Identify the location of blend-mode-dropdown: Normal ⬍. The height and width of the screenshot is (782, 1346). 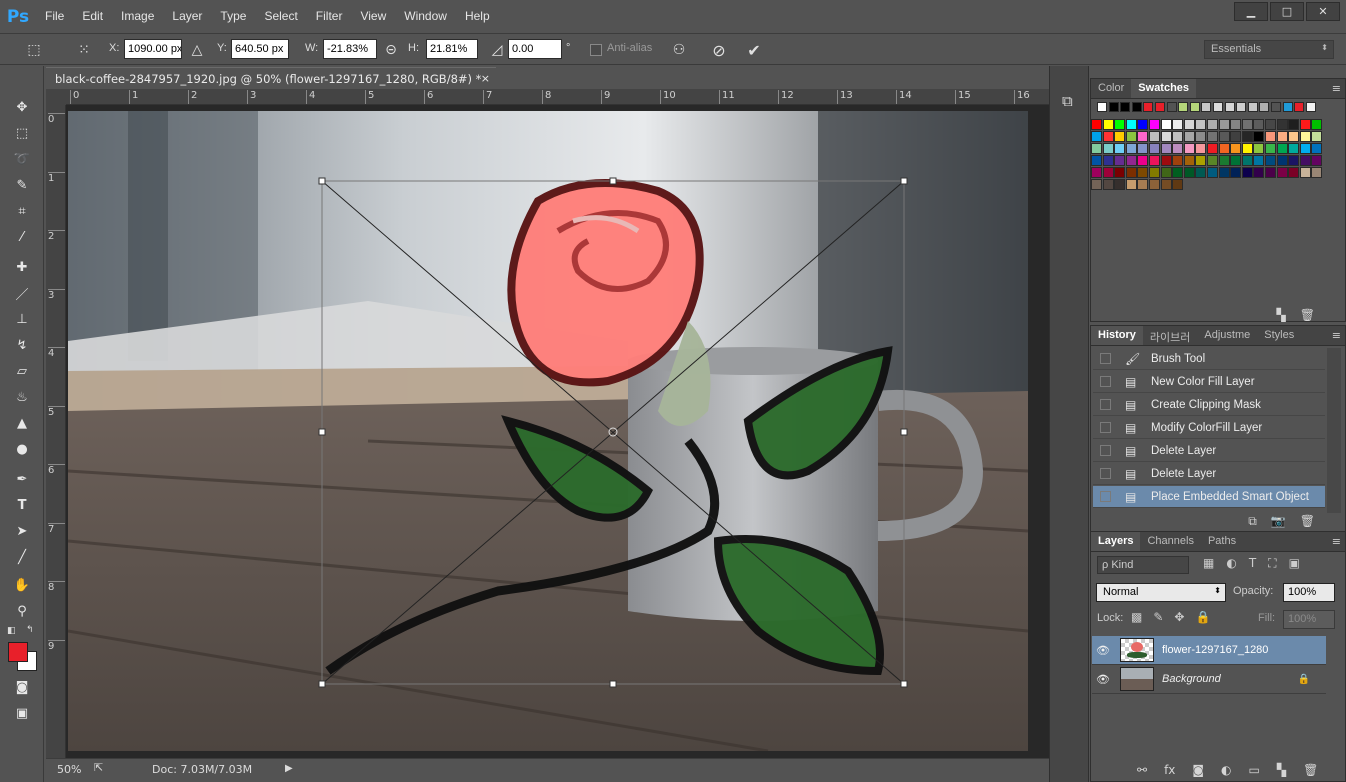
(1161, 592).